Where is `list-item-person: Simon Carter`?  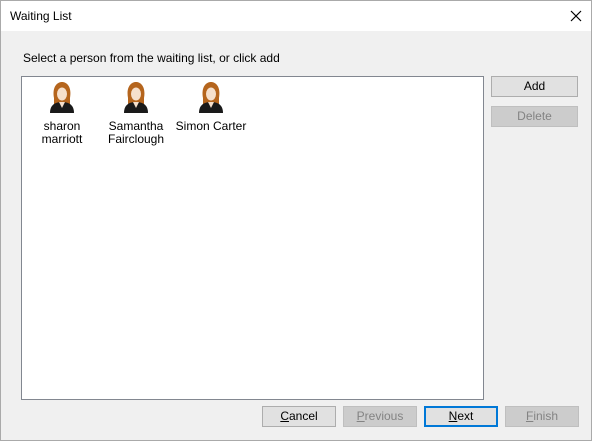
list-item-person: Simon Carter is located at coordinates (211, 107).